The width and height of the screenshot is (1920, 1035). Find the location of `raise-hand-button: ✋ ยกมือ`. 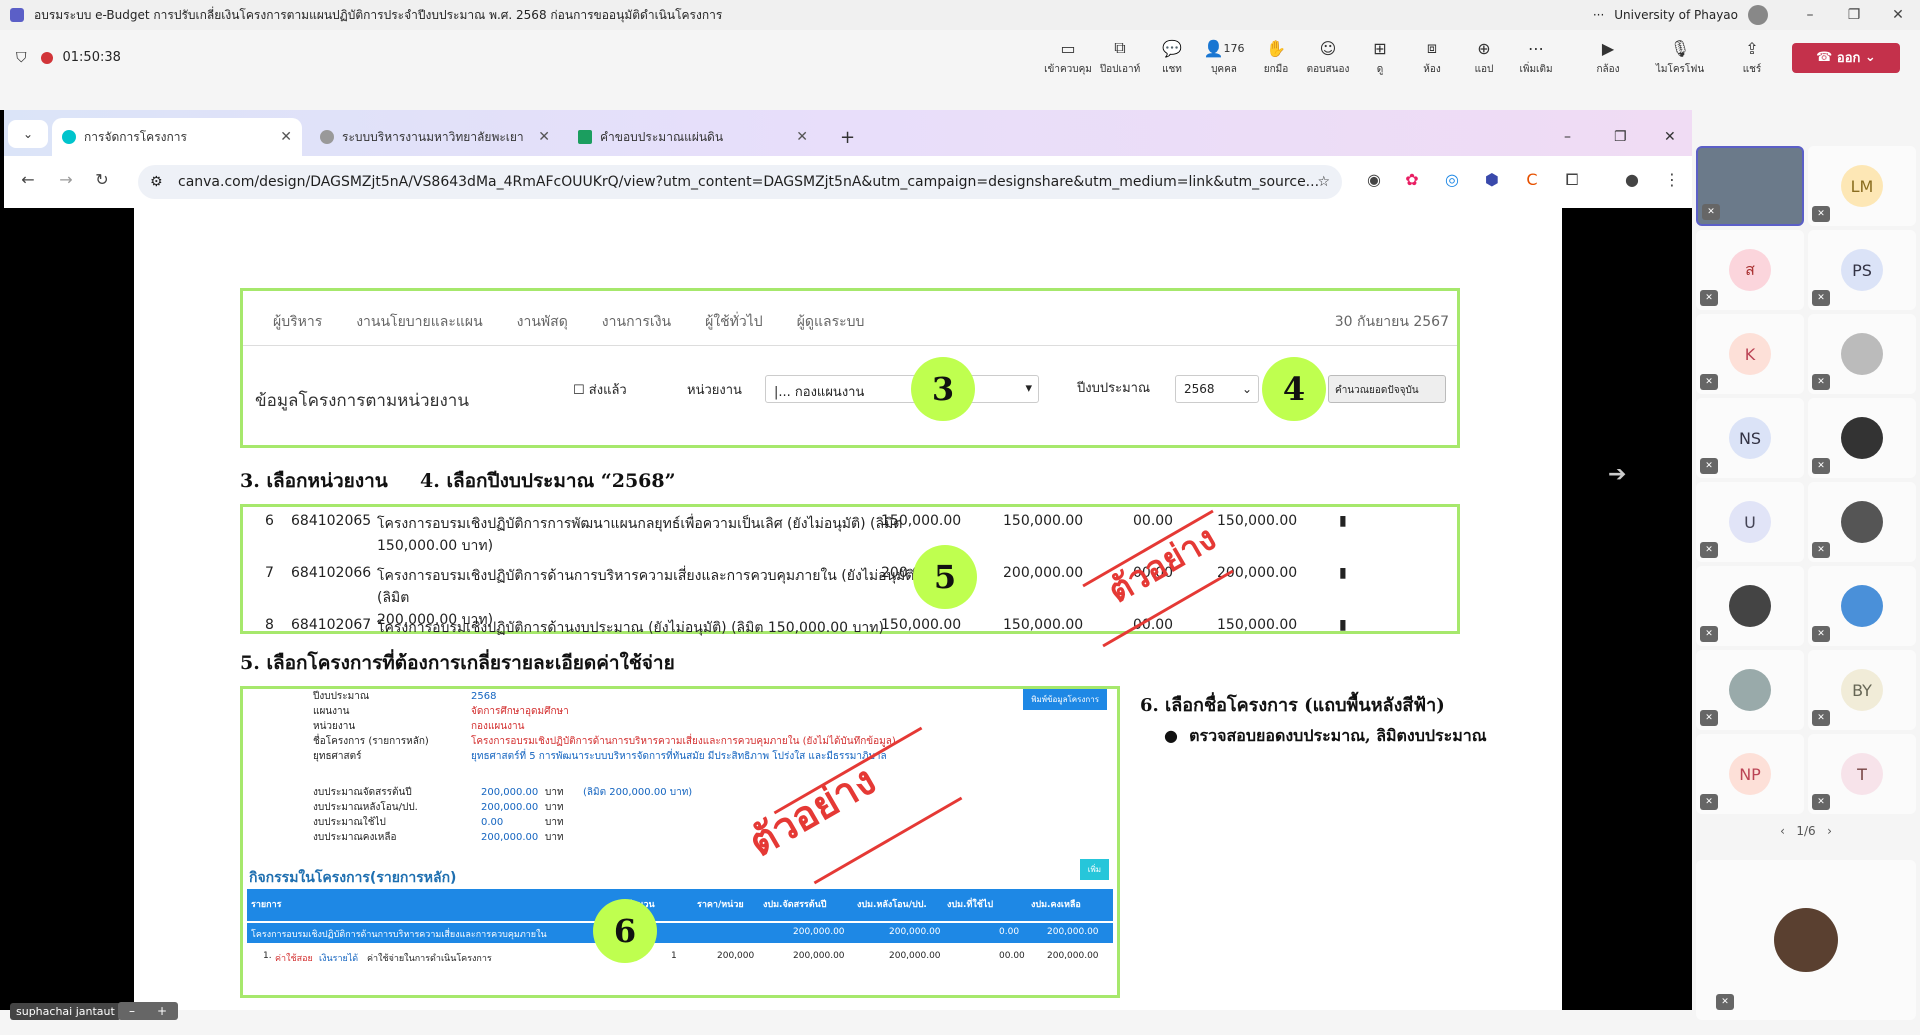

raise-hand-button: ✋ ยกมือ is located at coordinates (1276, 57).